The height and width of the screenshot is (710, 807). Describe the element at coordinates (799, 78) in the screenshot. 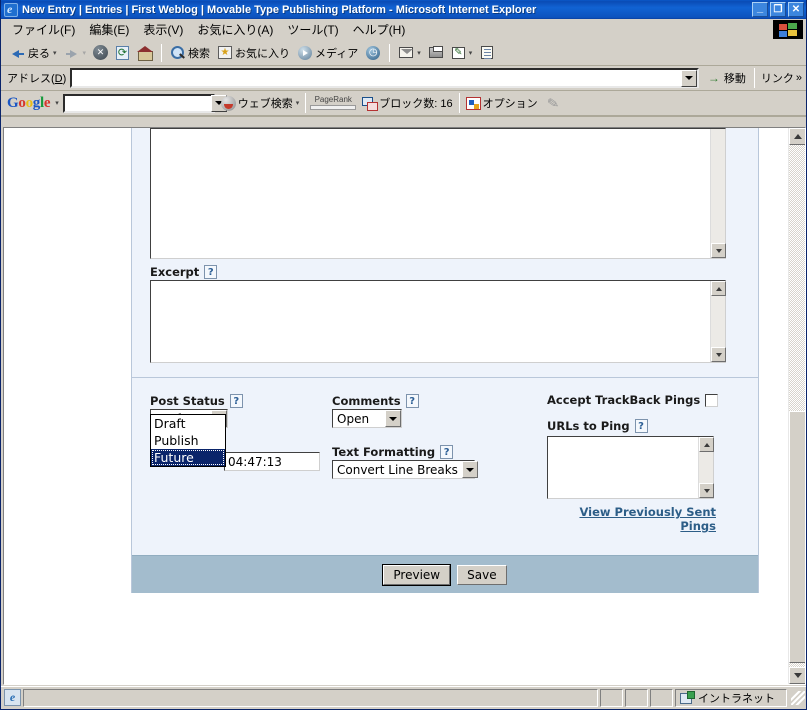

I see `links-overflow-icon: »` at that location.